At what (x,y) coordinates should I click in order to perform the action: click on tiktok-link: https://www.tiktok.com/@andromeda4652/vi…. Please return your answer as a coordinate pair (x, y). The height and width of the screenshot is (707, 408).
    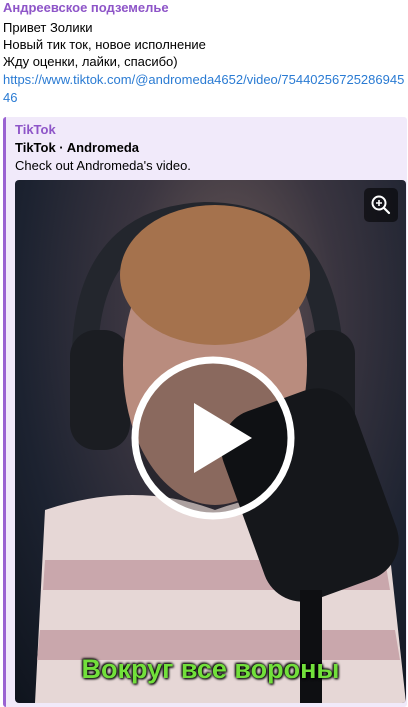
    Looking at the image, I should click on (204, 89).